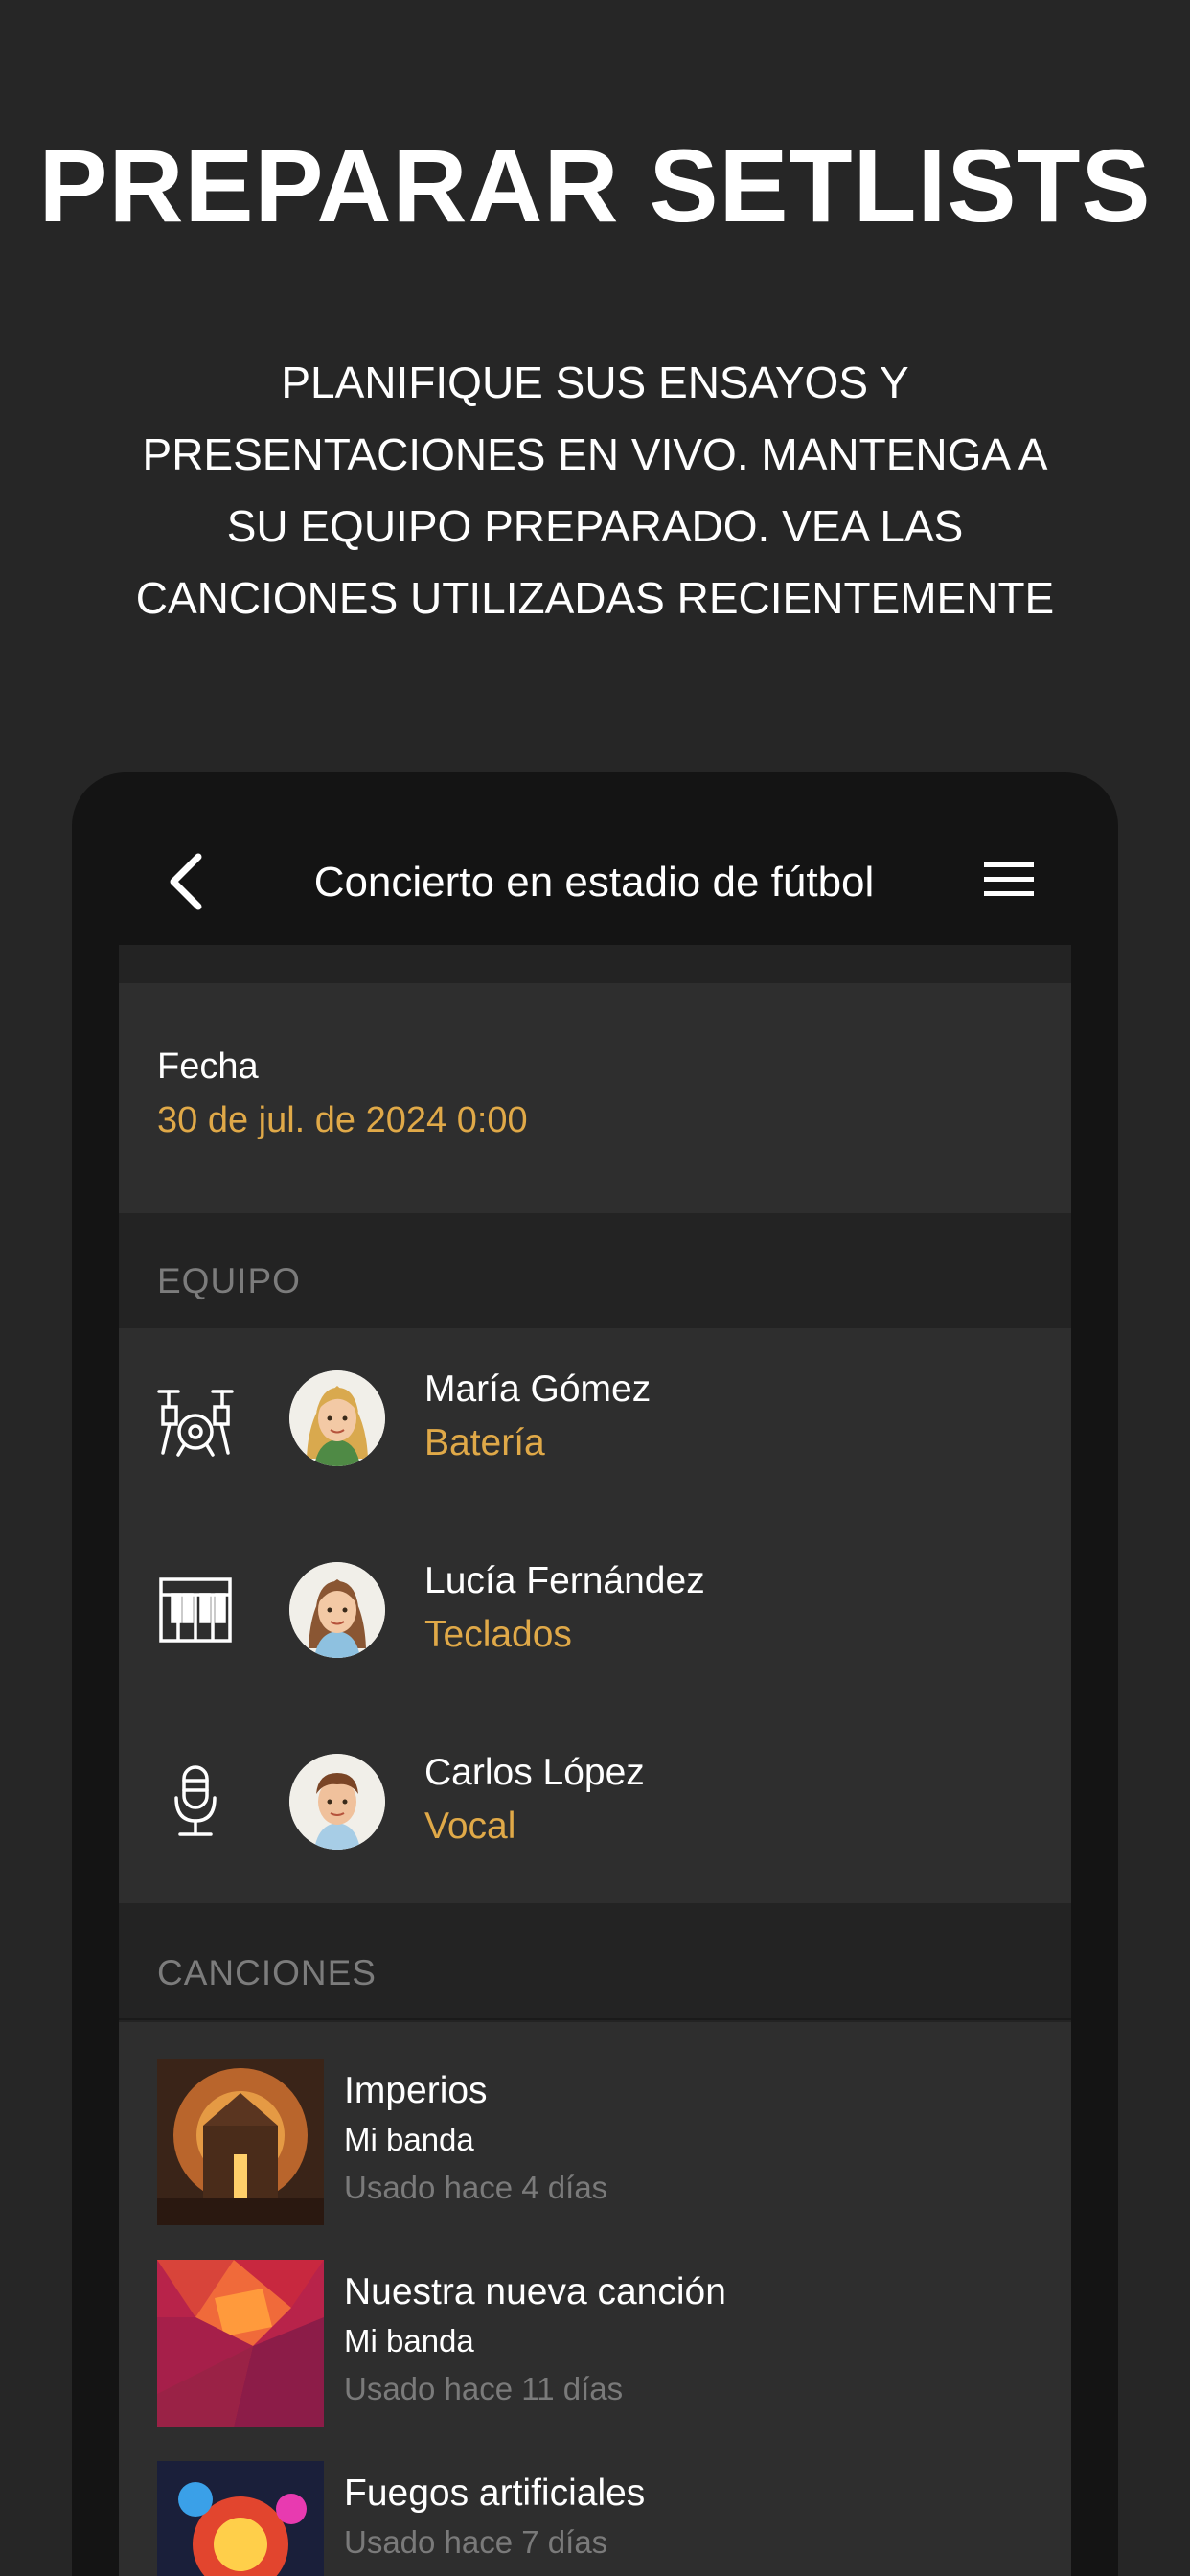  Describe the element at coordinates (195, 1801) in the screenshot. I see `microphone-icon` at that location.